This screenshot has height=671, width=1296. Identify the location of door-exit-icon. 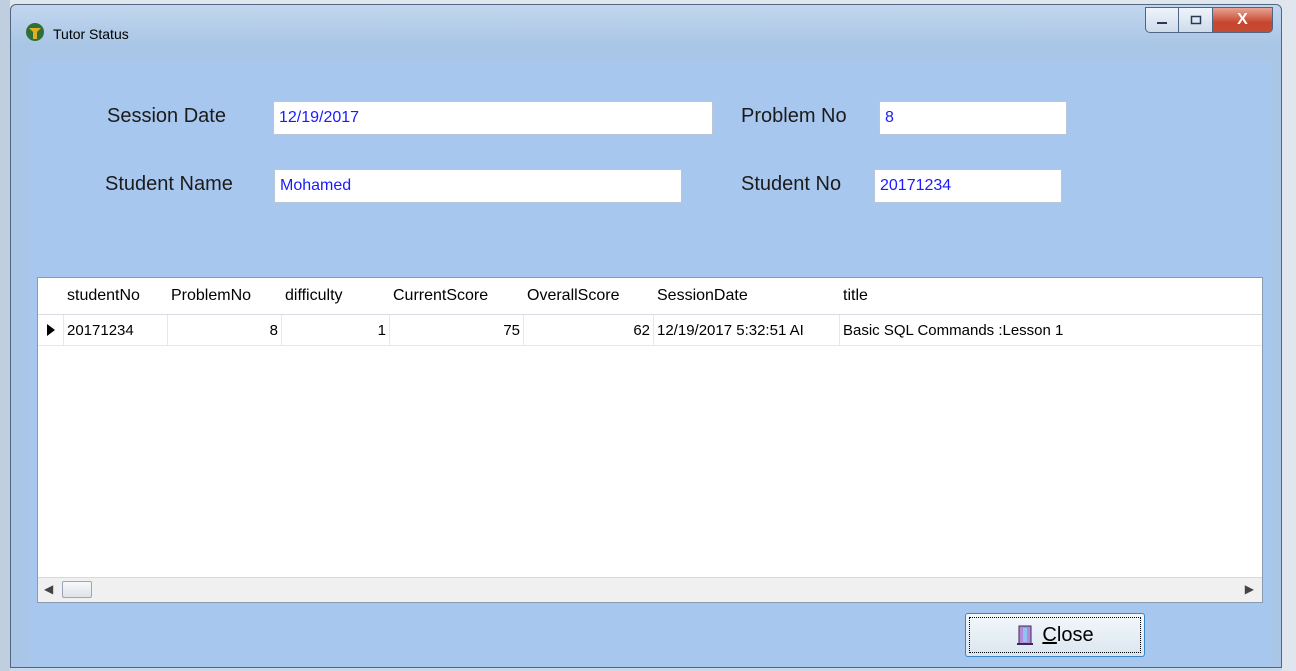
(1025, 635).